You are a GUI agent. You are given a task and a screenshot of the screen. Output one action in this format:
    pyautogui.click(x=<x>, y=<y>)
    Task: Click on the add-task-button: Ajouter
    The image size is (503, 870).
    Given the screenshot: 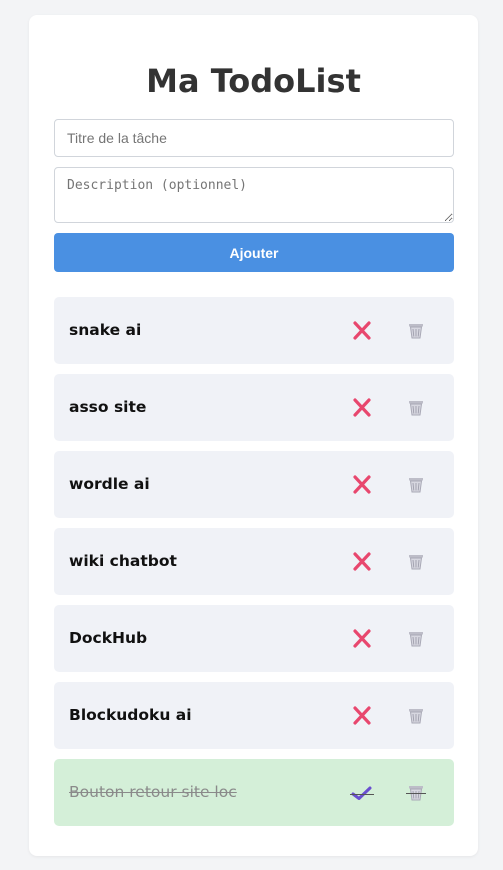 What is the action you would take?
    pyautogui.click(x=254, y=252)
    